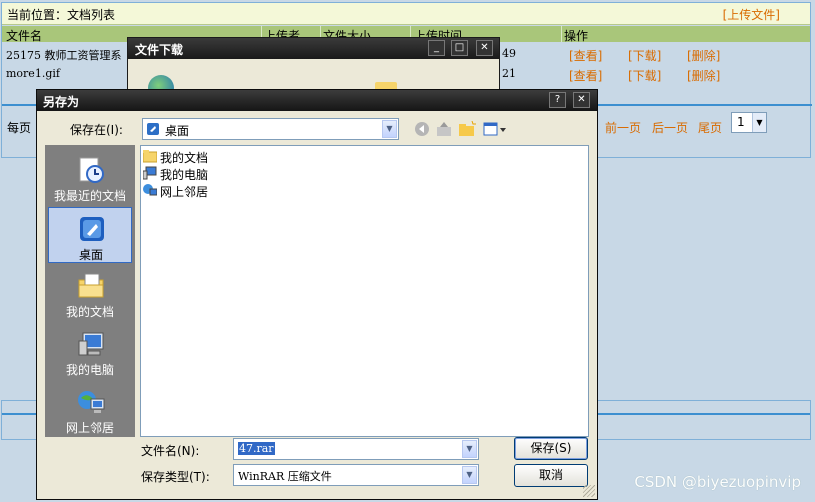 Image resolution: width=815 pixels, height=502 pixels. What do you see at coordinates (150, 156) in the screenshot?
I see `folder-icon` at bounding box center [150, 156].